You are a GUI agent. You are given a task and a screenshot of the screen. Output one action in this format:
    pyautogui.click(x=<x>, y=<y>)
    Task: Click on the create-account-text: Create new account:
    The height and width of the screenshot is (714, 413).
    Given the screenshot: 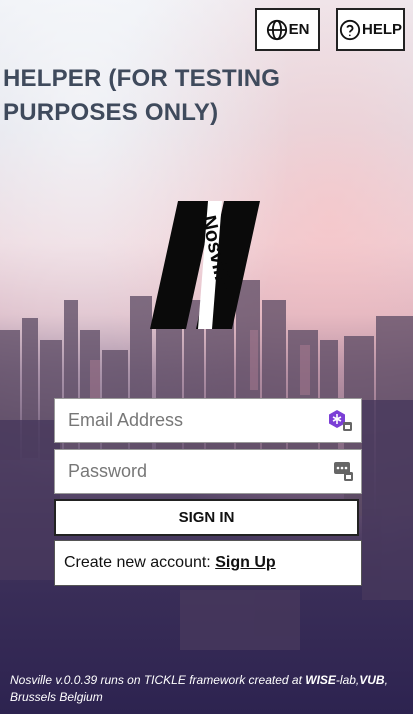 What is the action you would take?
    pyautogui.click(x=137, y=562)
    